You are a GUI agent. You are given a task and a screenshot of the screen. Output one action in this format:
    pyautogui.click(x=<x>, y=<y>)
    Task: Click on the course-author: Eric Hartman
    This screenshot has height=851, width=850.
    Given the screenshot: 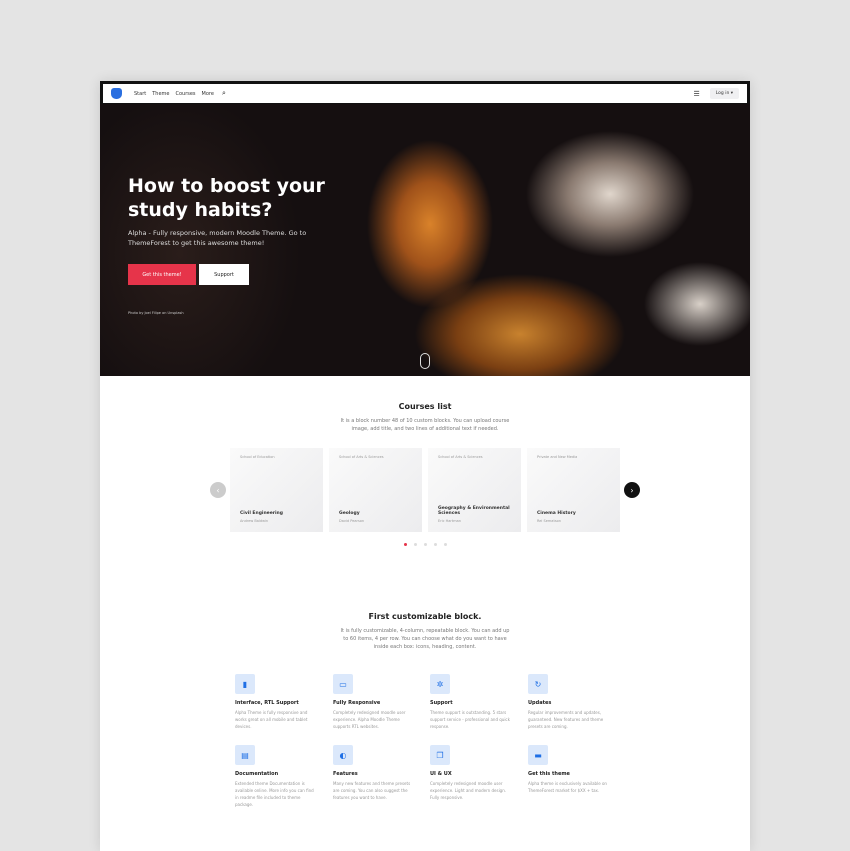 What is the action you would take?
    pyautogui.click(x=450, y=521)
    